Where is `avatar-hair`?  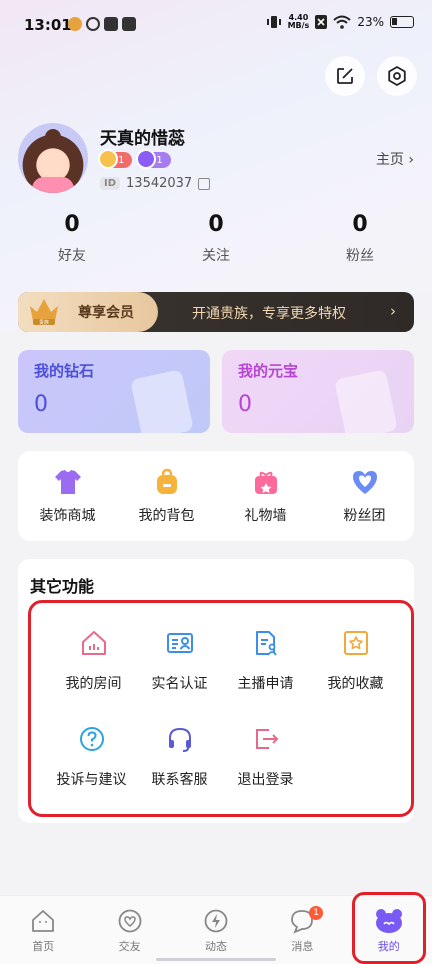 avatar-hair is located at coordinates (53, 137).